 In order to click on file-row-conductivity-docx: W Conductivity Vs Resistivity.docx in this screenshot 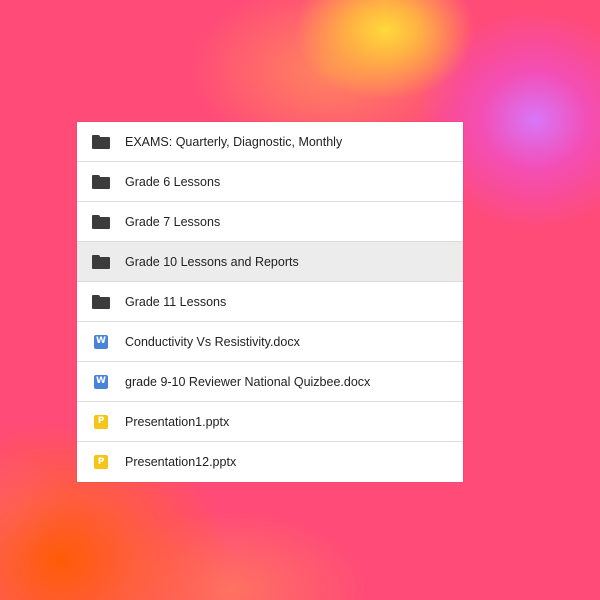, I will do `click(270, 342)`.